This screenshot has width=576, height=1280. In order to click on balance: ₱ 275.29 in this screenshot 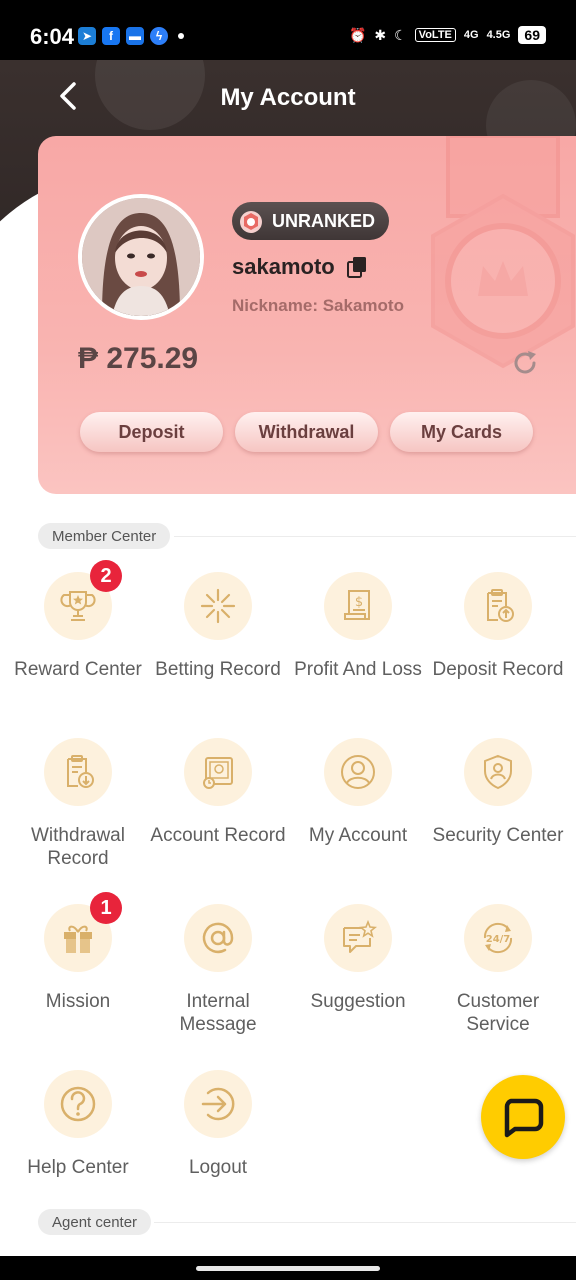, I will do `click(138, 358)`.